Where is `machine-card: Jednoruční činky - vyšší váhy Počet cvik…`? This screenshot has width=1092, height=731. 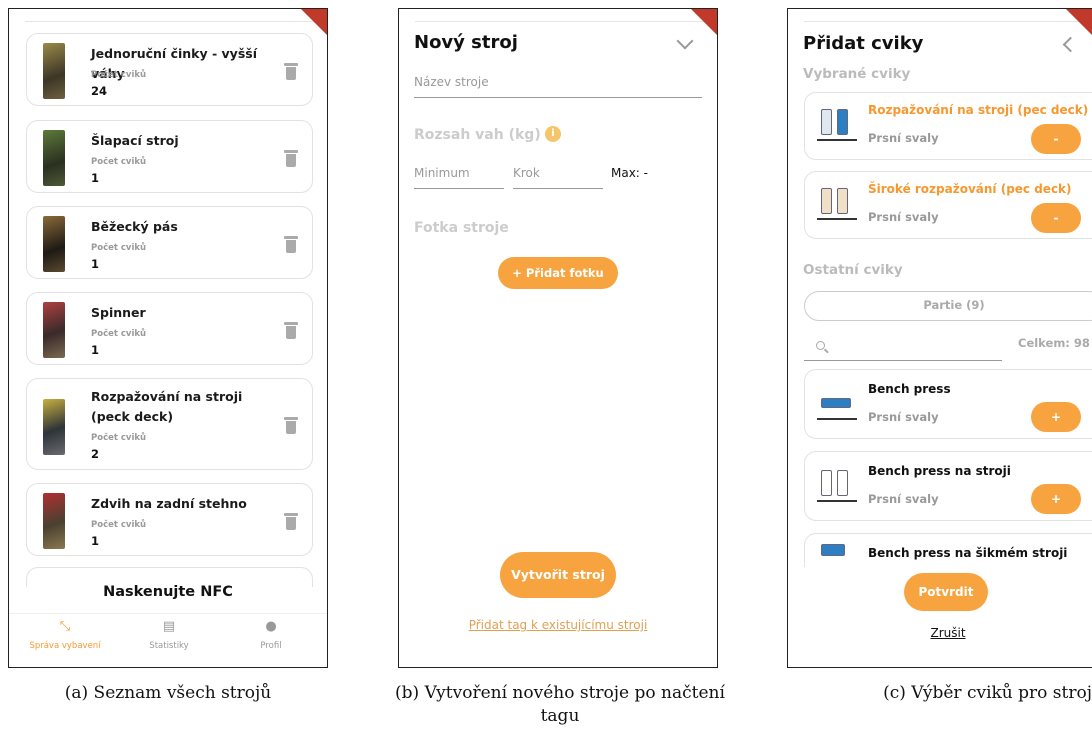
machine-card: Jednoruční činky - vyšší váhy Počet cvik… is located at coordinates (169, 69).